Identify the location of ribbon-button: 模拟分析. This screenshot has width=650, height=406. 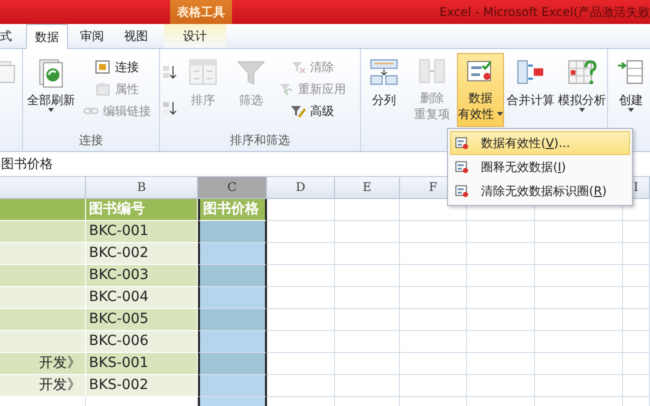
(582, 90).